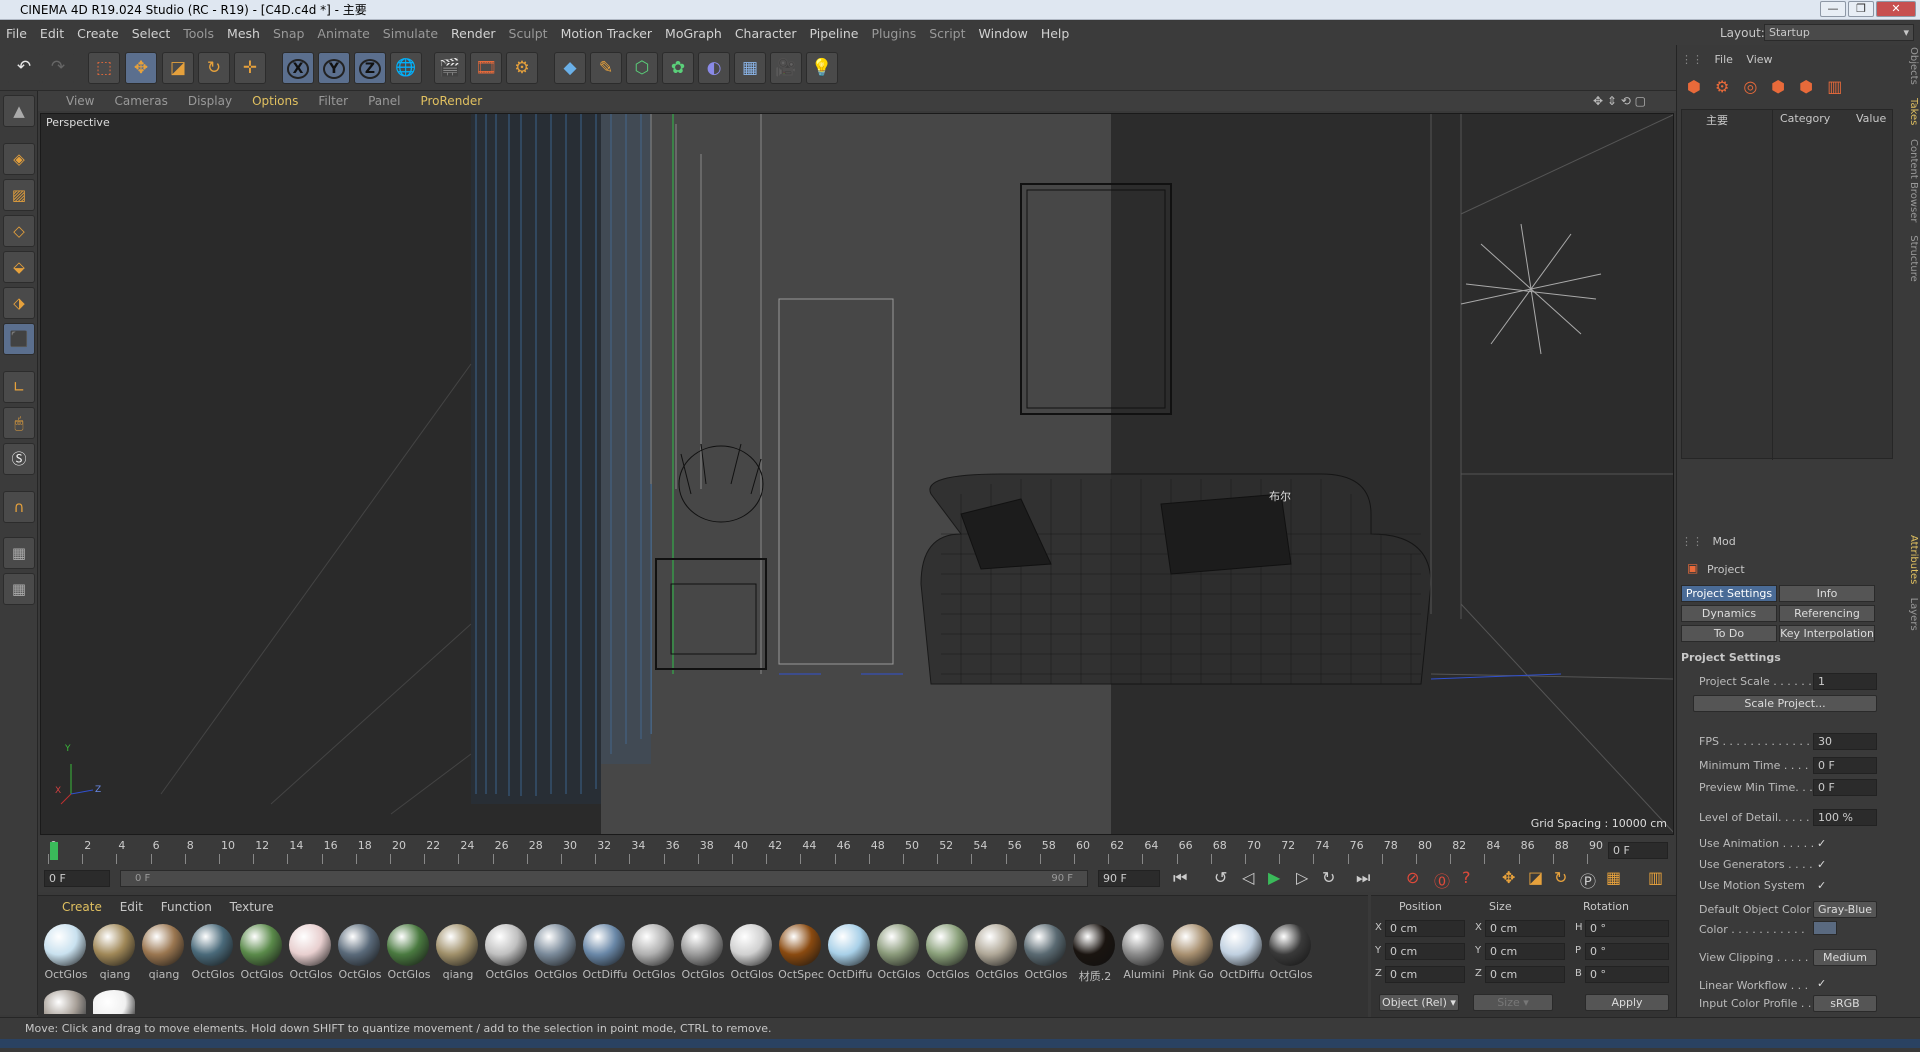 The image size is (1920, 1052). What do you see at coordinates (1845, 681) in the screenshot?
I see `attr-field-input: 1` at bounding box center [1845, 681].